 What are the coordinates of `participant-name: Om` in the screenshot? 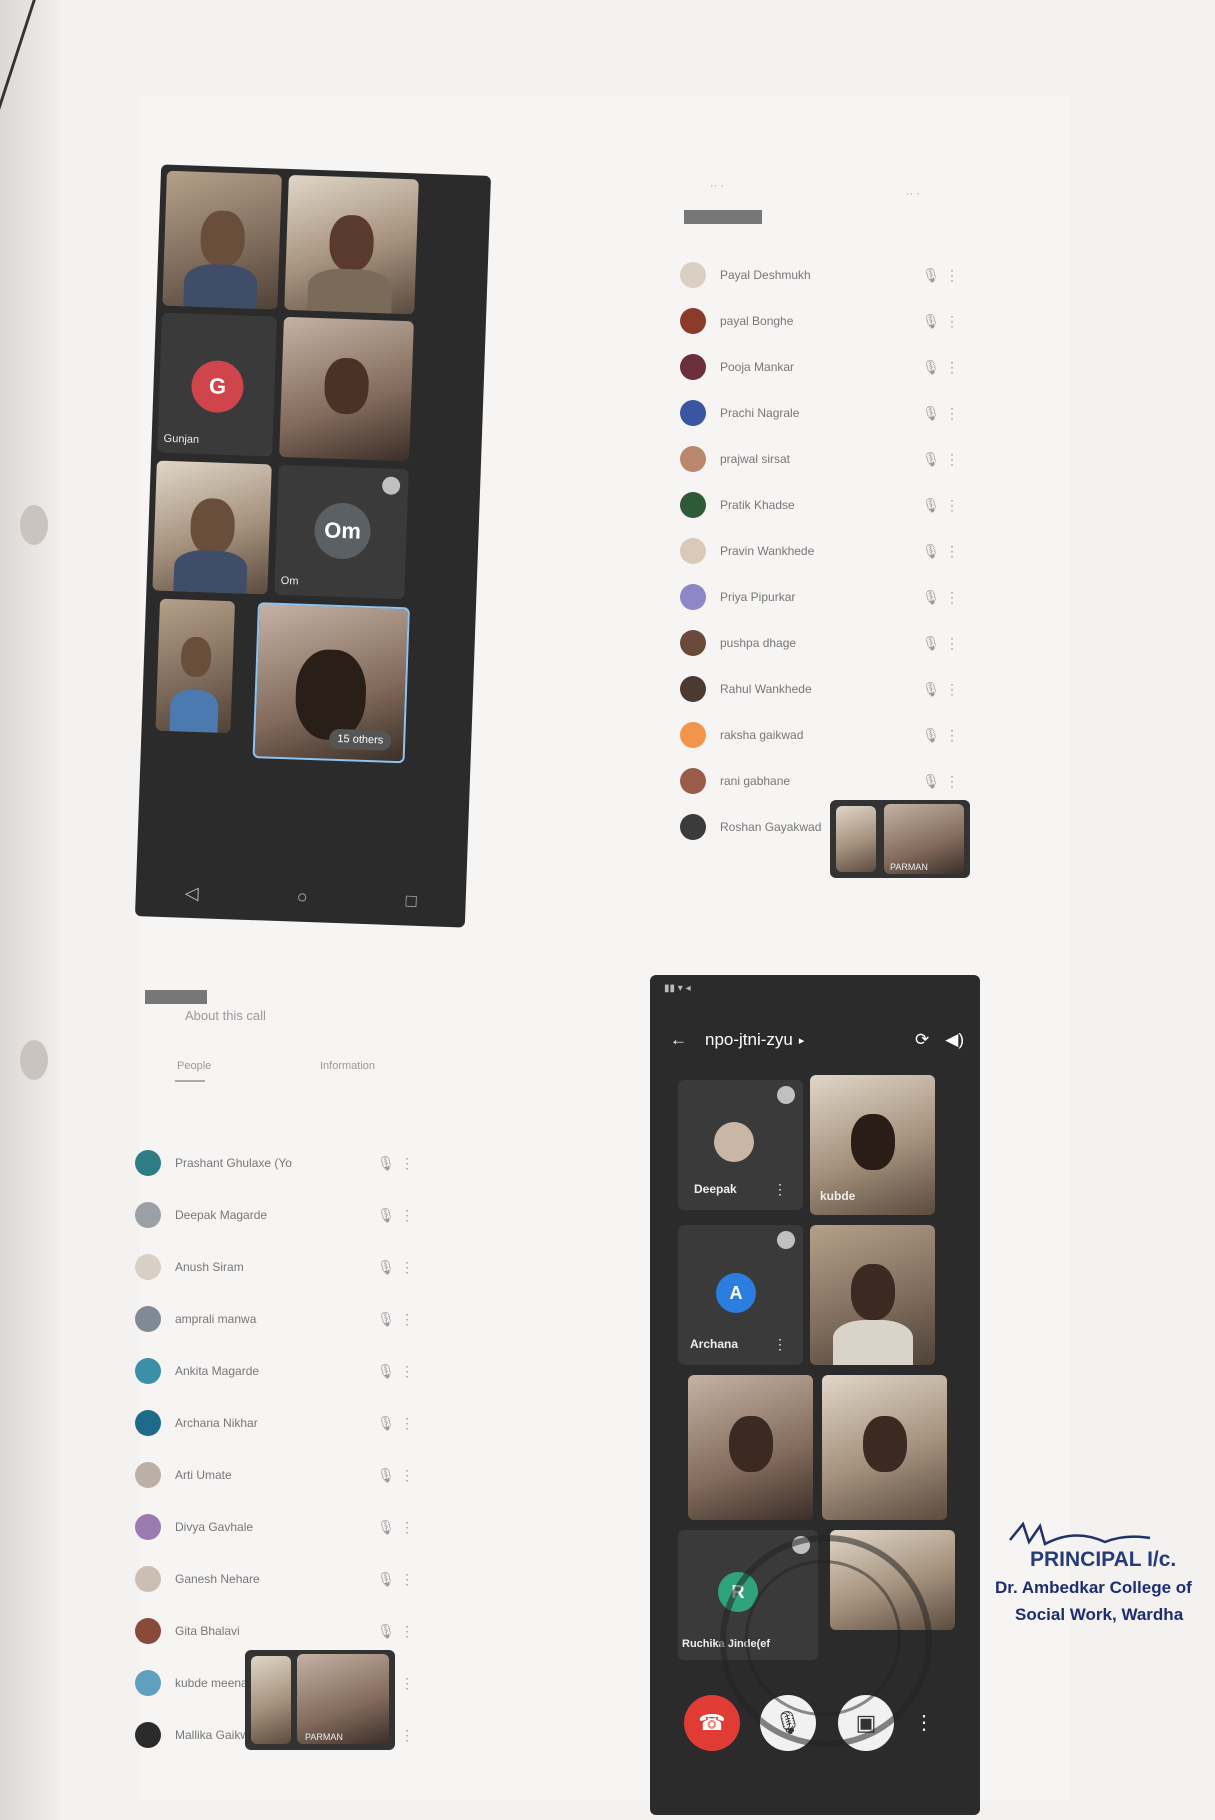 It's located at (289, 581).